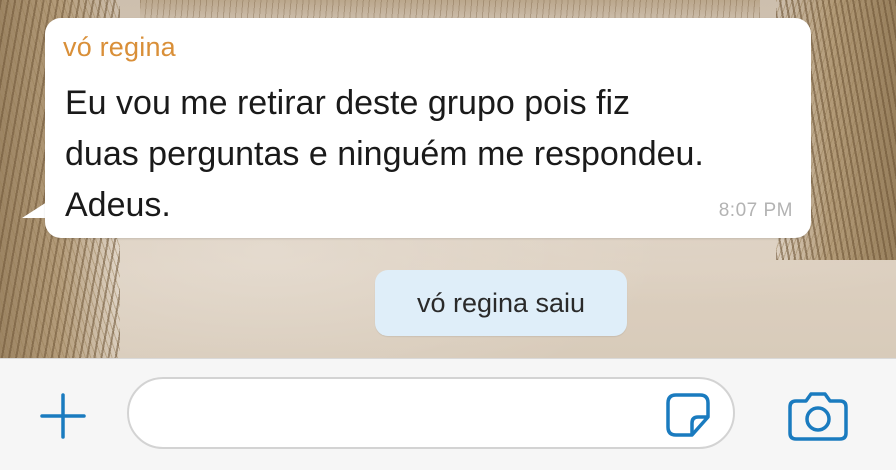  What do you see at coordinates (755, 210) in the screenshot?
I see `message-timestamp: 8:07 PM` at bounding box center [755, 210].